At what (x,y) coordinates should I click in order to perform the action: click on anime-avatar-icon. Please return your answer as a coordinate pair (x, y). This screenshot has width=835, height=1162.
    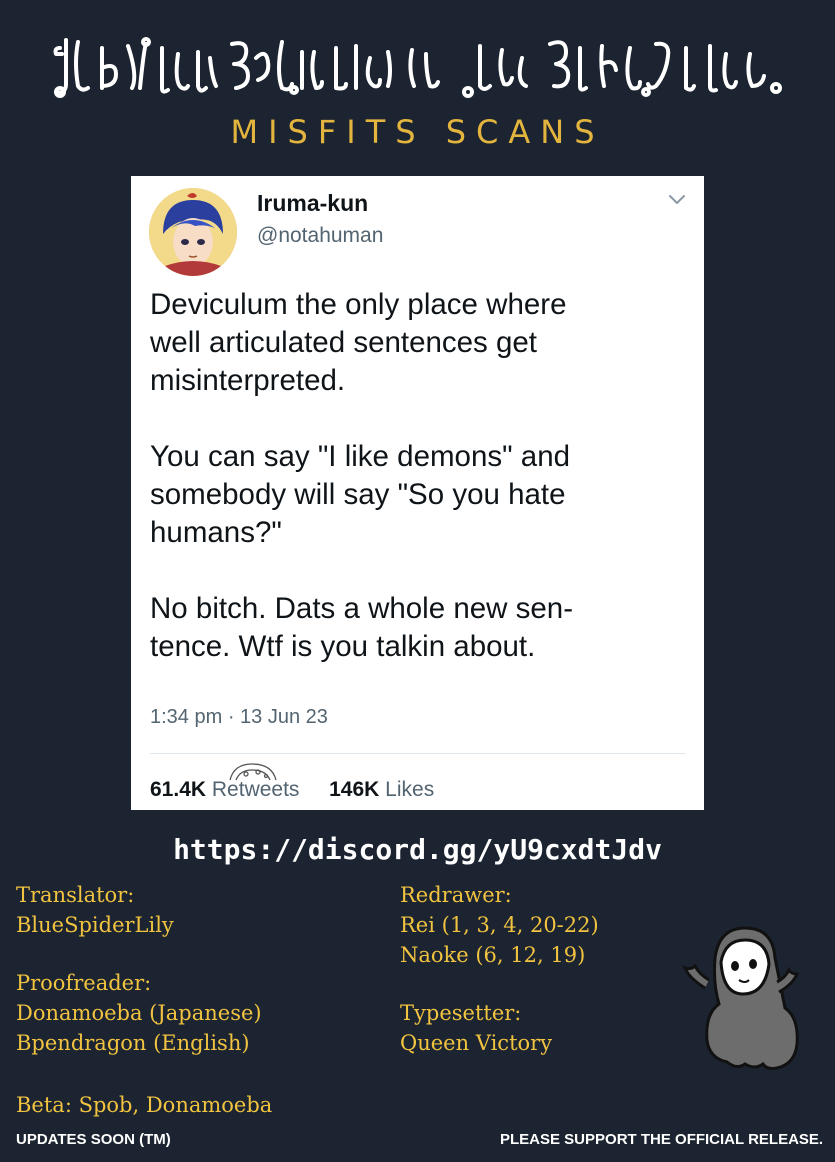
    Looking at the image, I should click on (193, 232).